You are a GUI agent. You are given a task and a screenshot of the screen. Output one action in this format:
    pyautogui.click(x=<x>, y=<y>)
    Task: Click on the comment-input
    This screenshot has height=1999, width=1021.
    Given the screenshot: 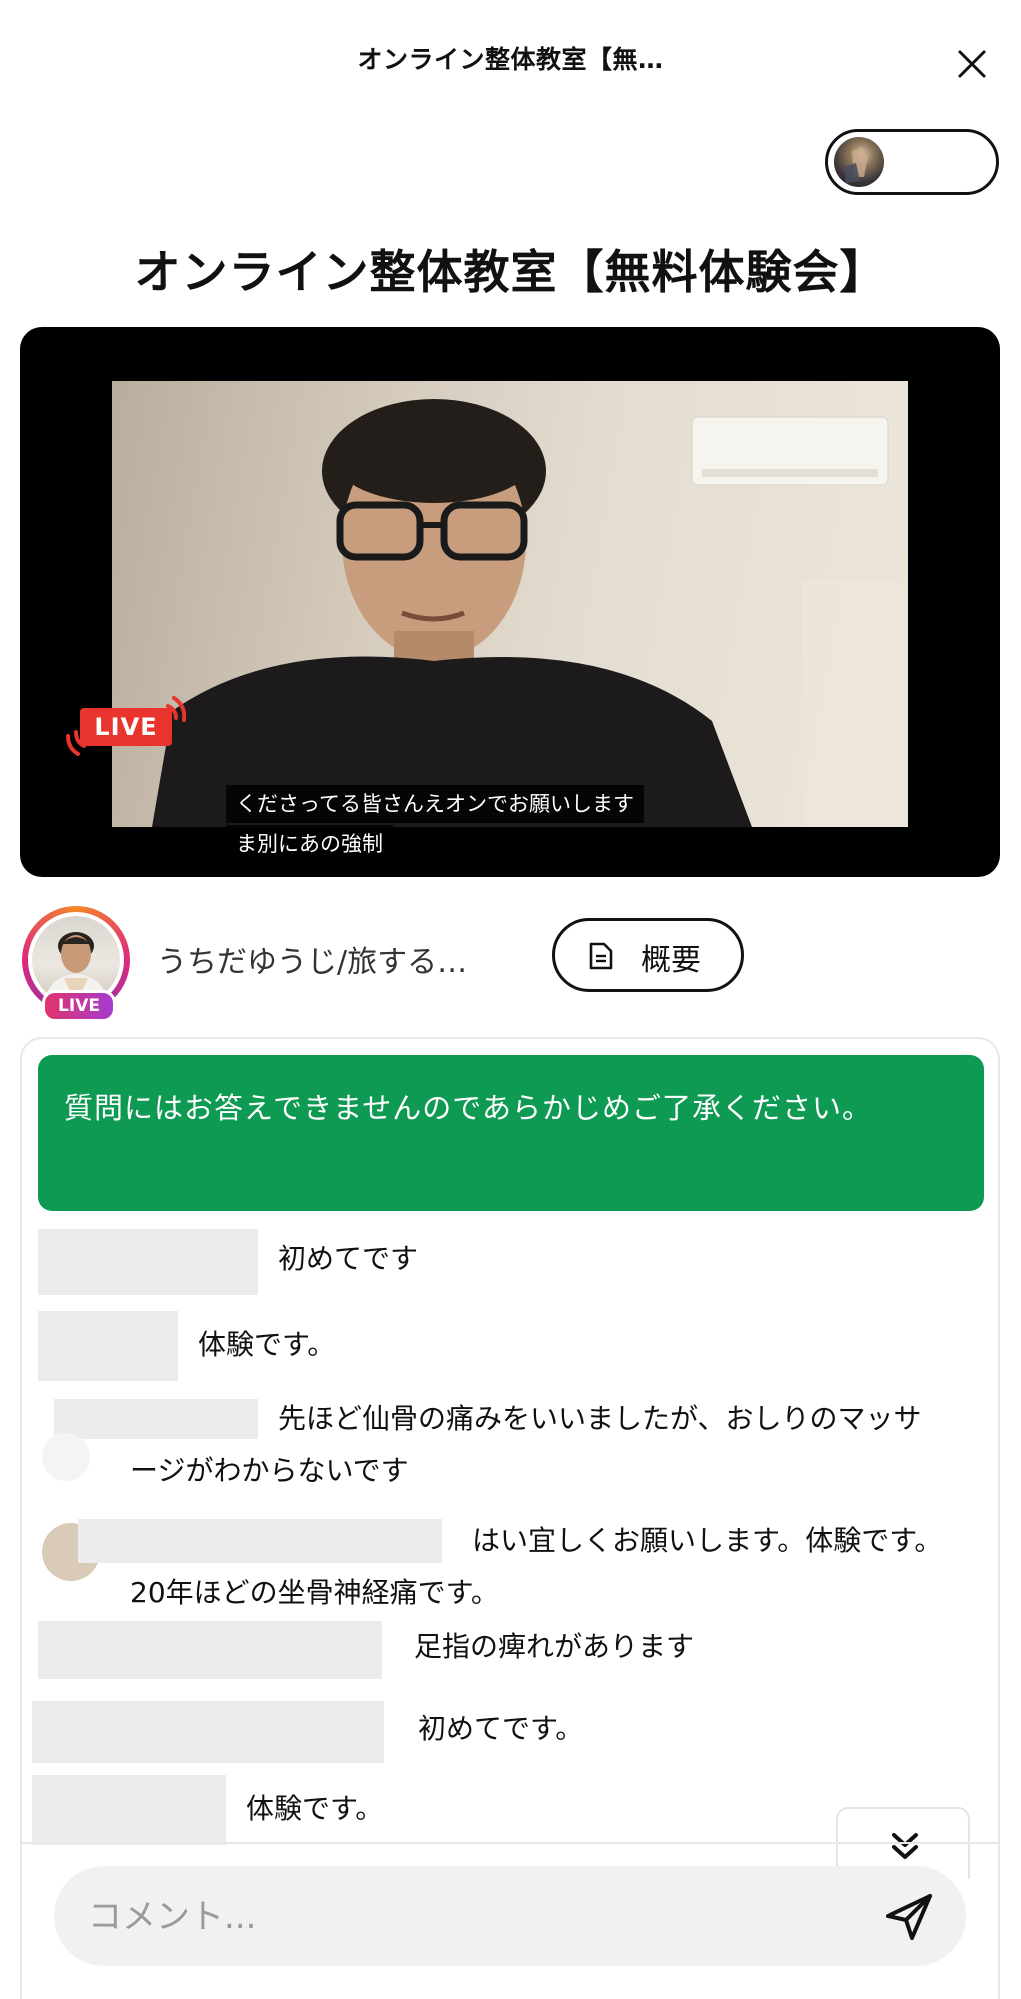 What is the action you would take?
    pyautogui.click(x=468, y=1917)
    